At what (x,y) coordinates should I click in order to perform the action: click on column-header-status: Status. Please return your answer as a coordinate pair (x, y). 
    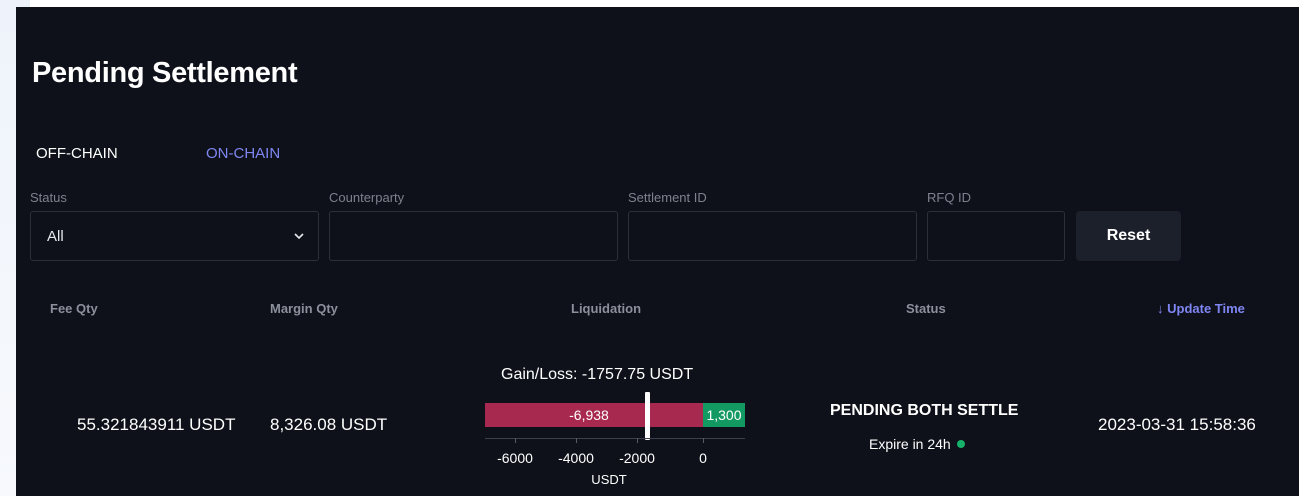
    Looking at the image, I should click on (926, 308).